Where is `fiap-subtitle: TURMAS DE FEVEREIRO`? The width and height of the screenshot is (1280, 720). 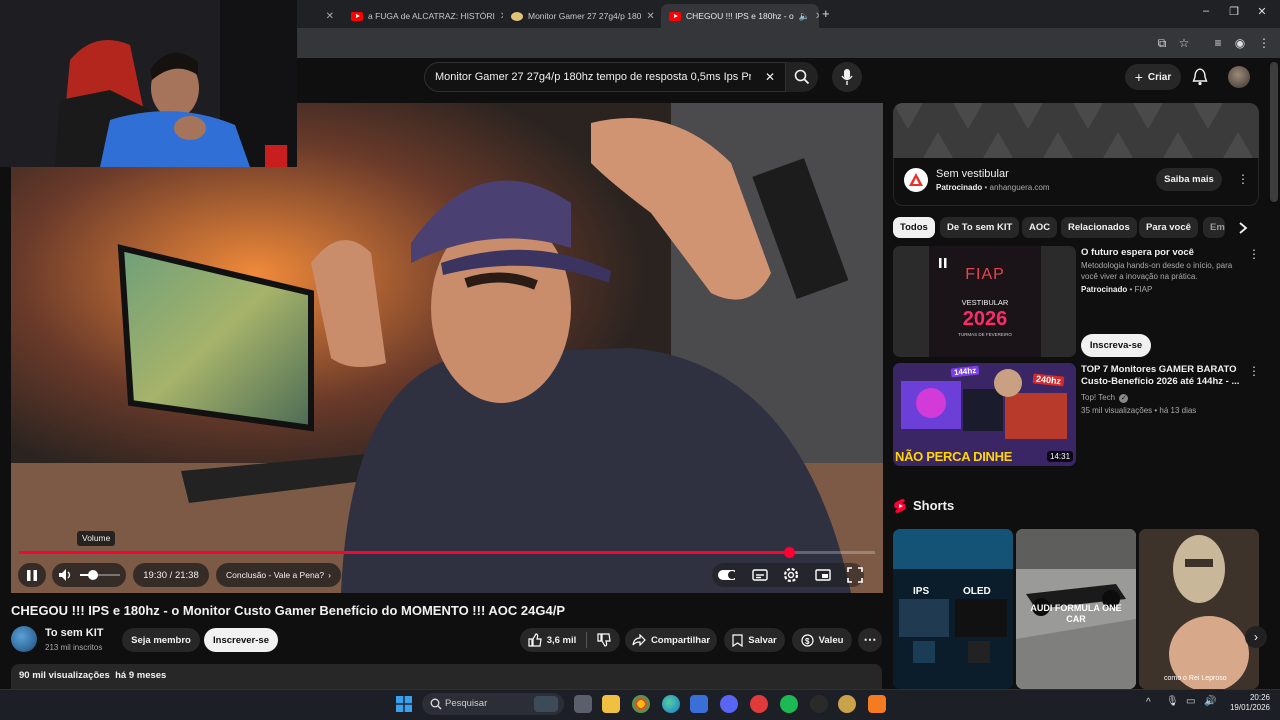 fiap-subtitle: TURMAS DE FEVEREIRO is located at coordinates (985, 334).